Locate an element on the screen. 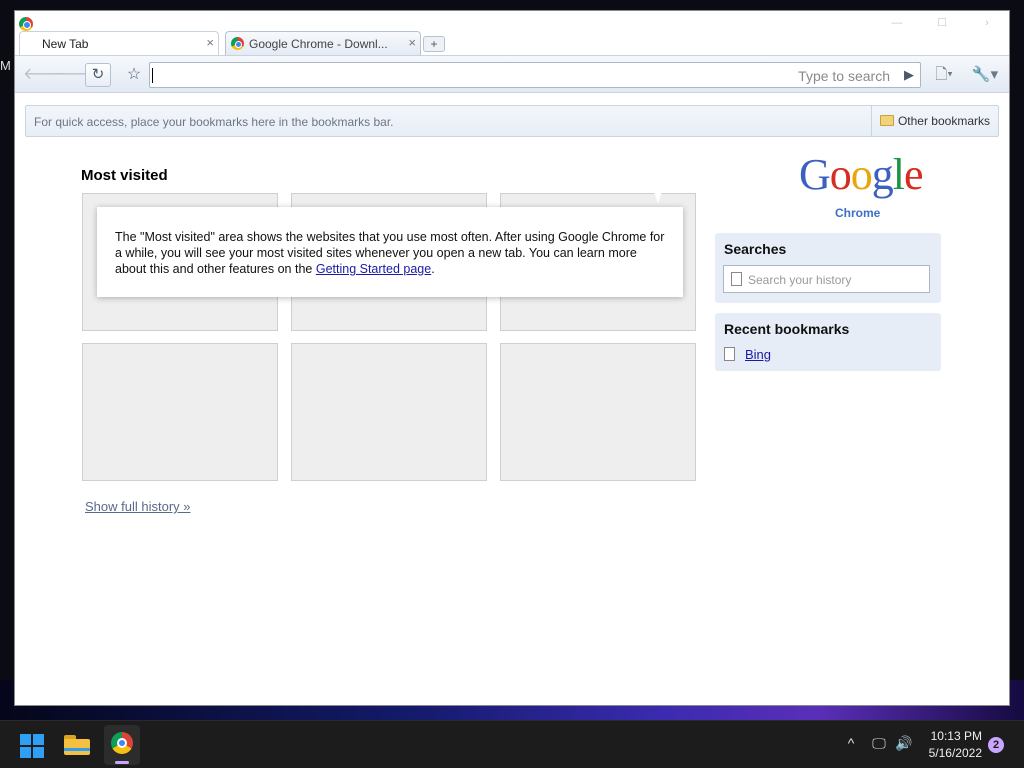  getting-started-link: Getting Started page is located at coordinates (373, 269).